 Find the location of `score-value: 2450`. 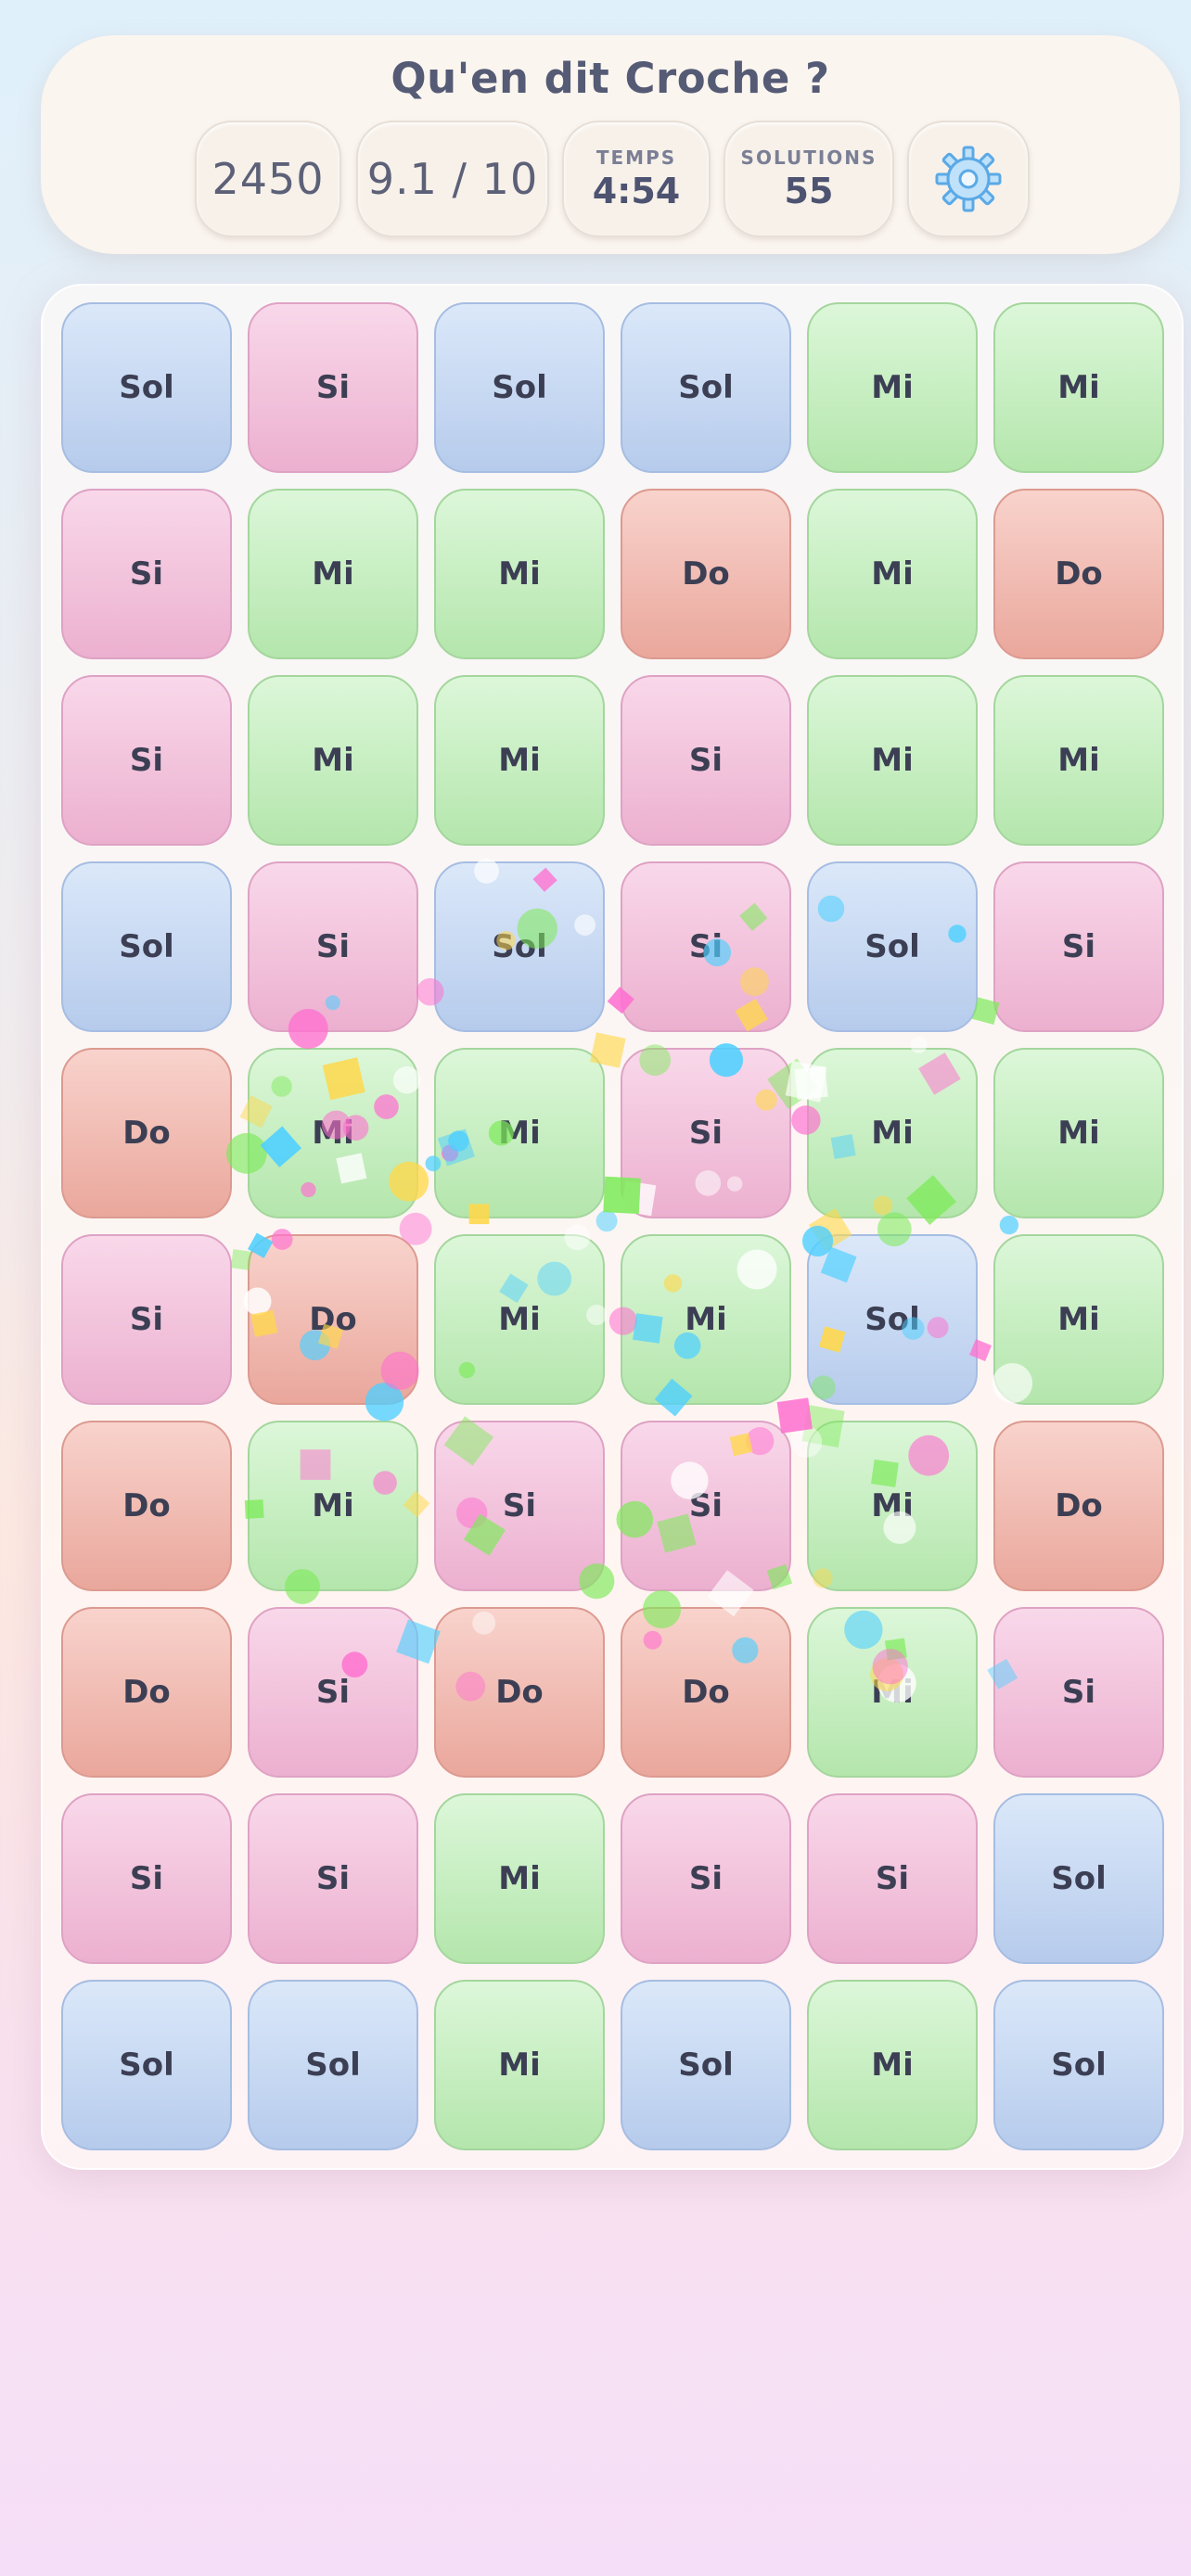

score-value: 2450 is located at coordinates (268, 179).